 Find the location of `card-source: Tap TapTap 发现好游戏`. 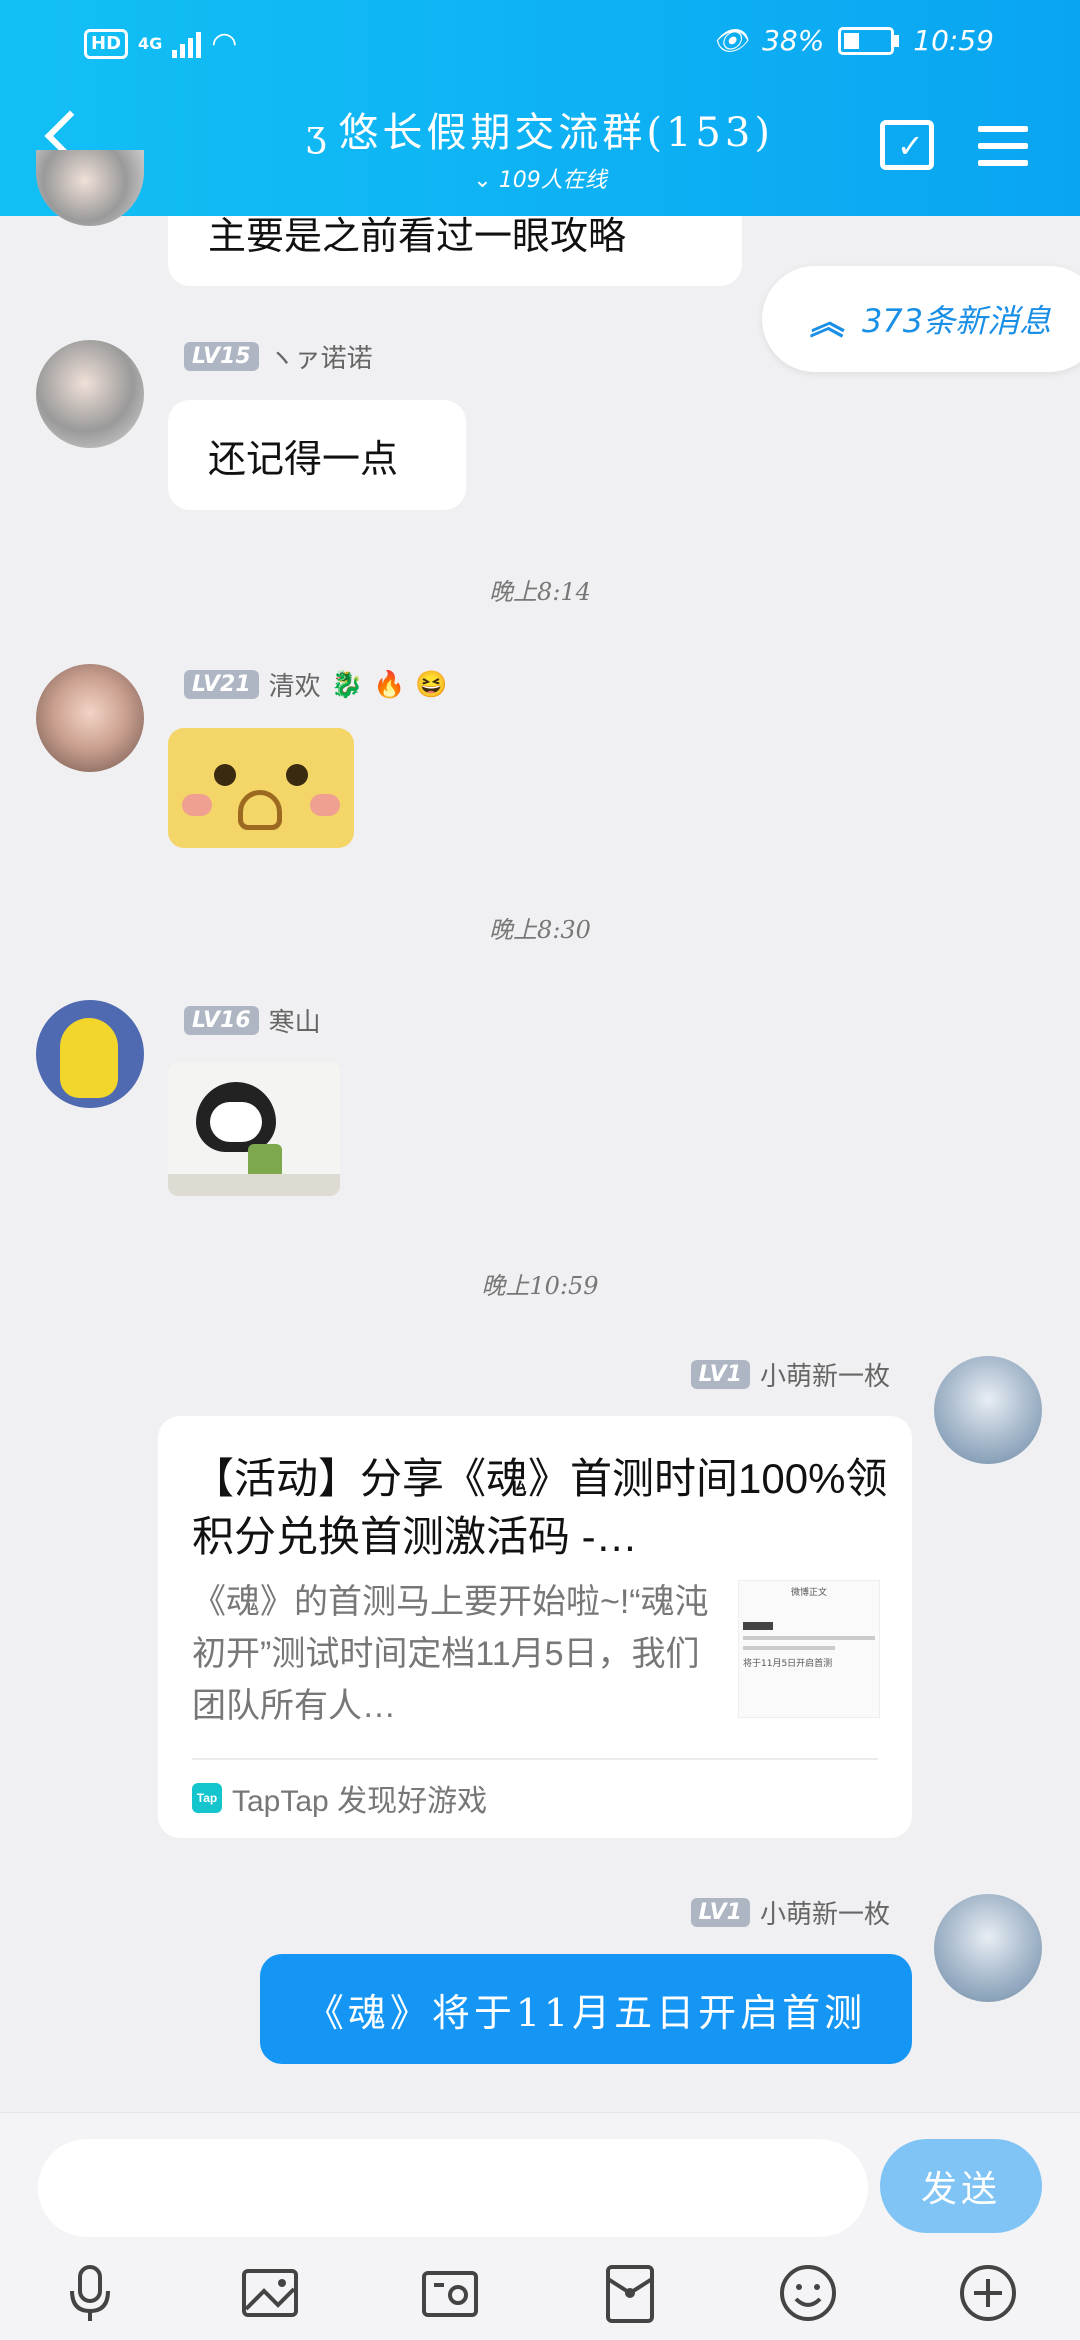

card-source: Tap TapTap 发现好游戏 is located at coordinates (339, 1798).